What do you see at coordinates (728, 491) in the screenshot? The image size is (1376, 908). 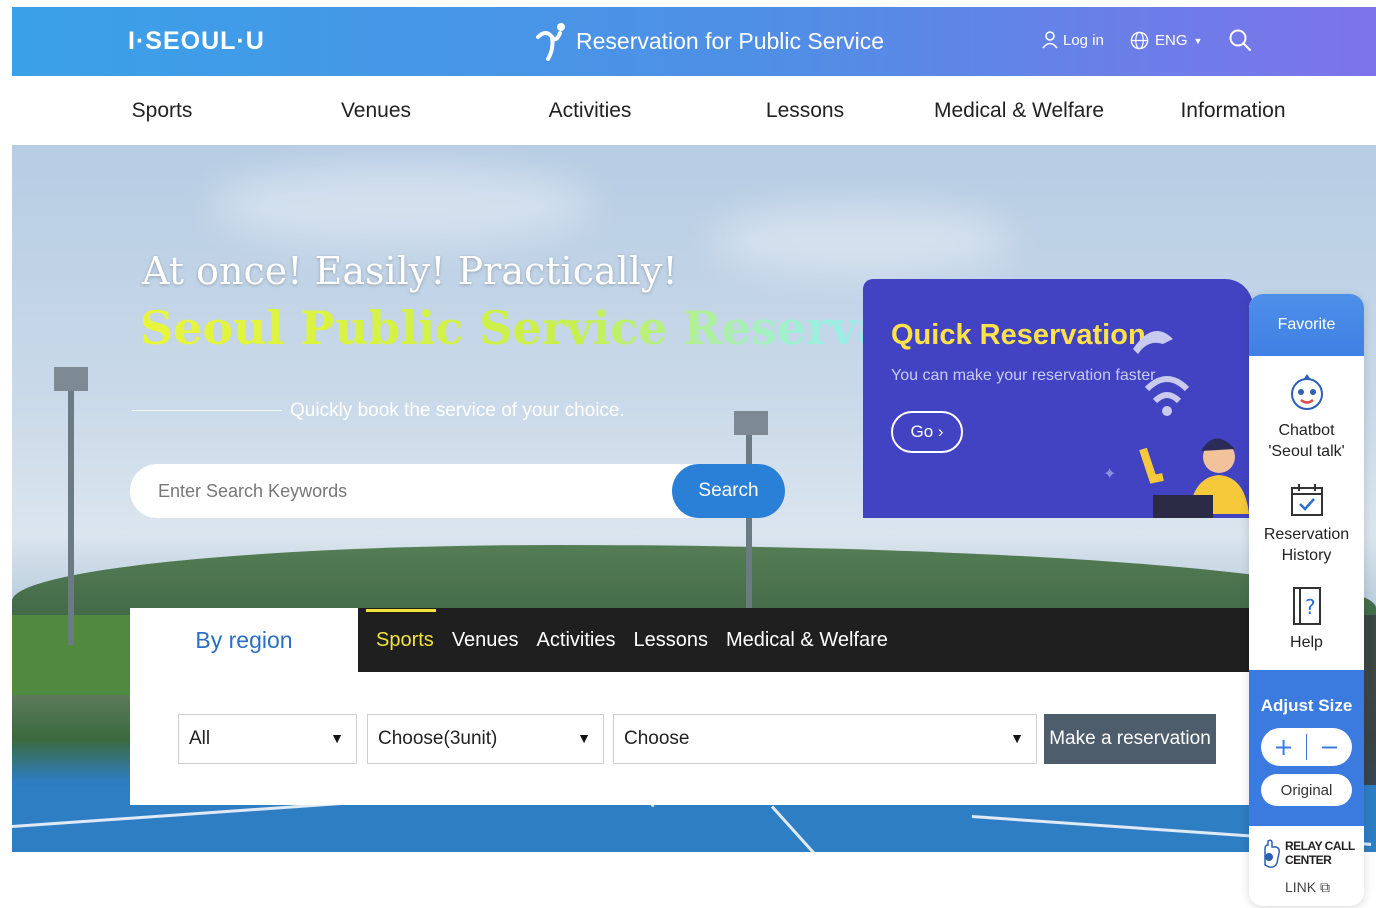 I see `search-button: Search` at bounding box center [728, 491].